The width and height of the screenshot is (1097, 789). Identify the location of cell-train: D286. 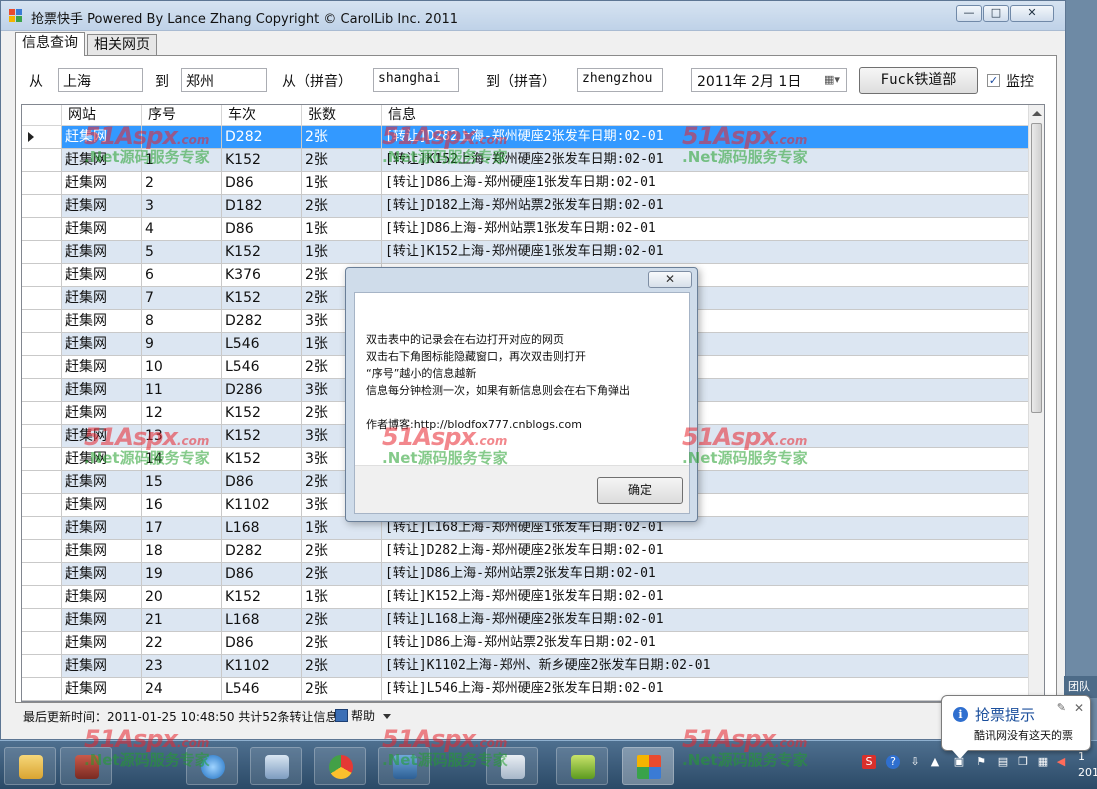
(262, 390).